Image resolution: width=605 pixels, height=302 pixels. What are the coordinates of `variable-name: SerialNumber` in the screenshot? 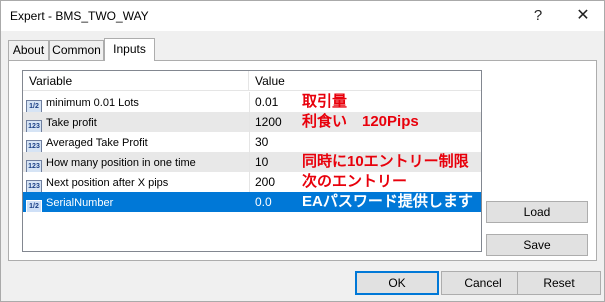 It's located at (80, 203).